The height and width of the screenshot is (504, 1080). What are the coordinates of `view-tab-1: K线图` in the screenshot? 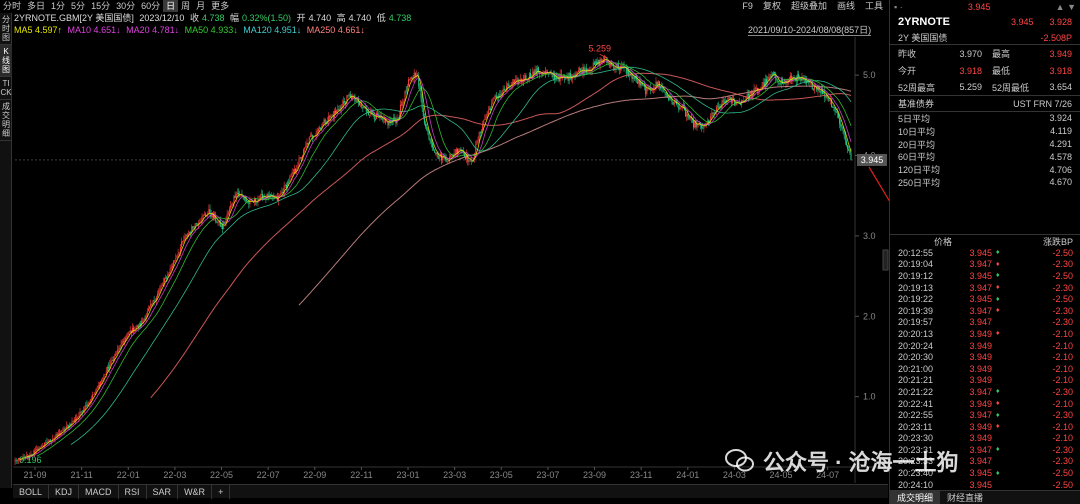 It's located at (6, 61).